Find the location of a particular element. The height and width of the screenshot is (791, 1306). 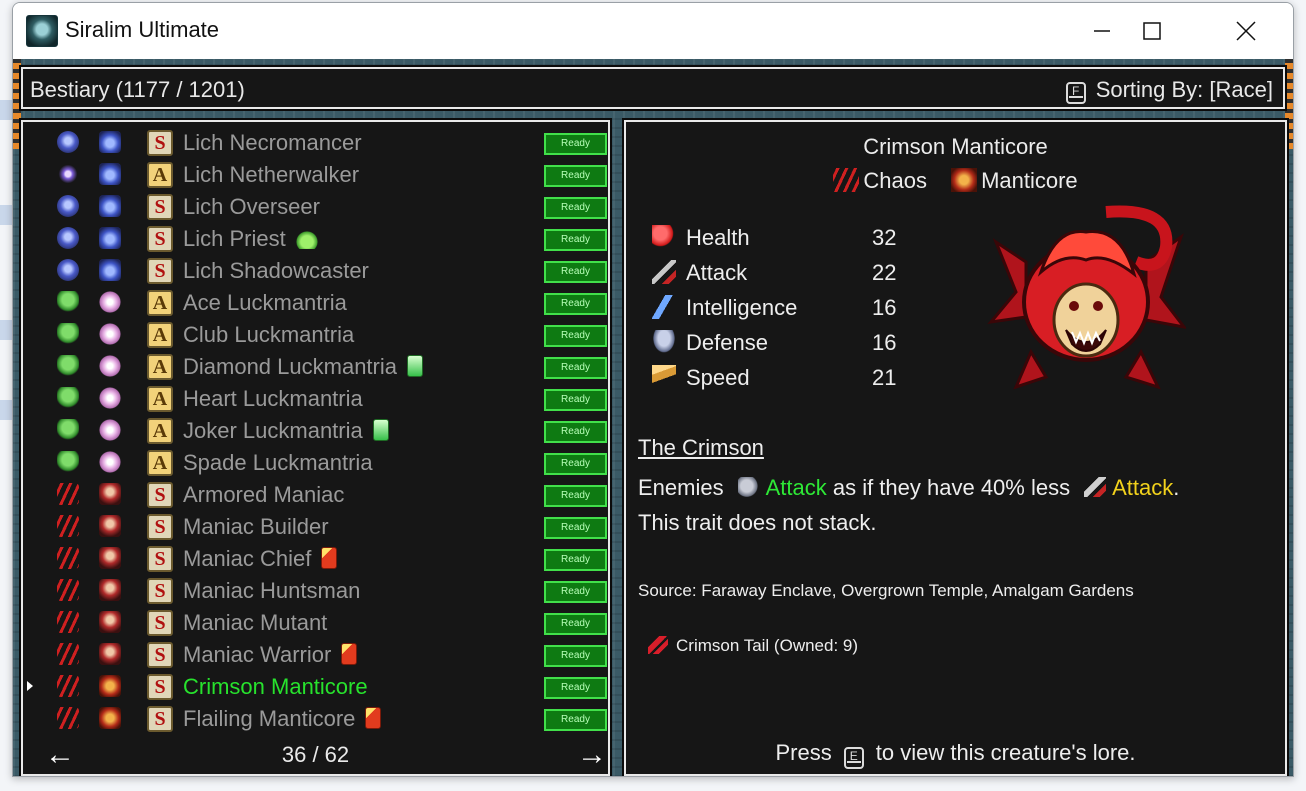

manticore-race-icon is located at coordinates (964, 180).